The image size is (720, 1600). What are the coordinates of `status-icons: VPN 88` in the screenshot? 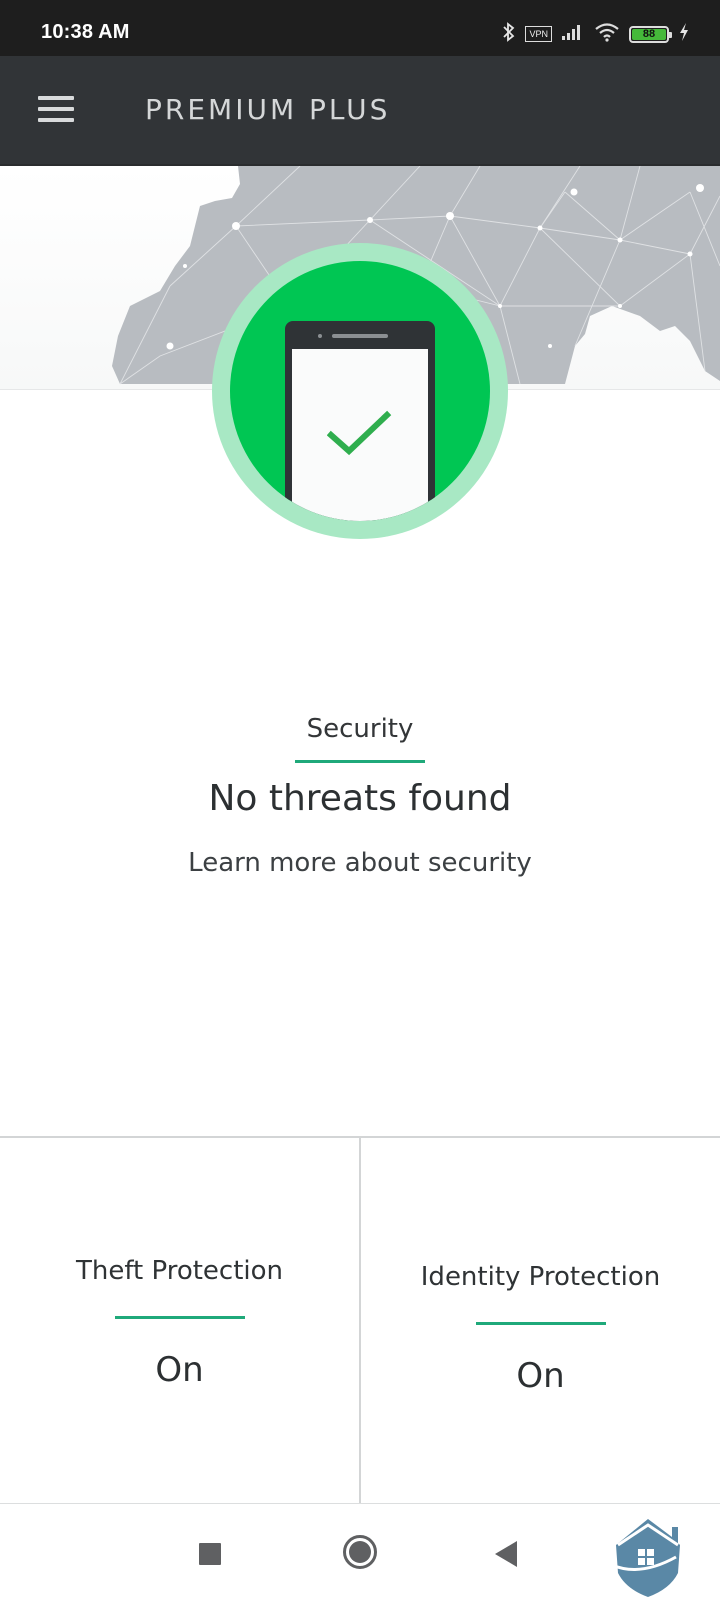 It's located at (596, 34).